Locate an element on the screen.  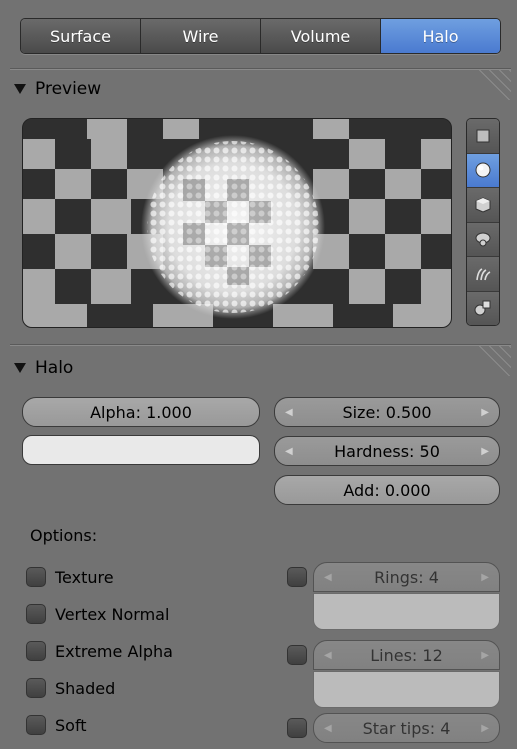
preview-sphere-button is located at coordinates (483, 170).